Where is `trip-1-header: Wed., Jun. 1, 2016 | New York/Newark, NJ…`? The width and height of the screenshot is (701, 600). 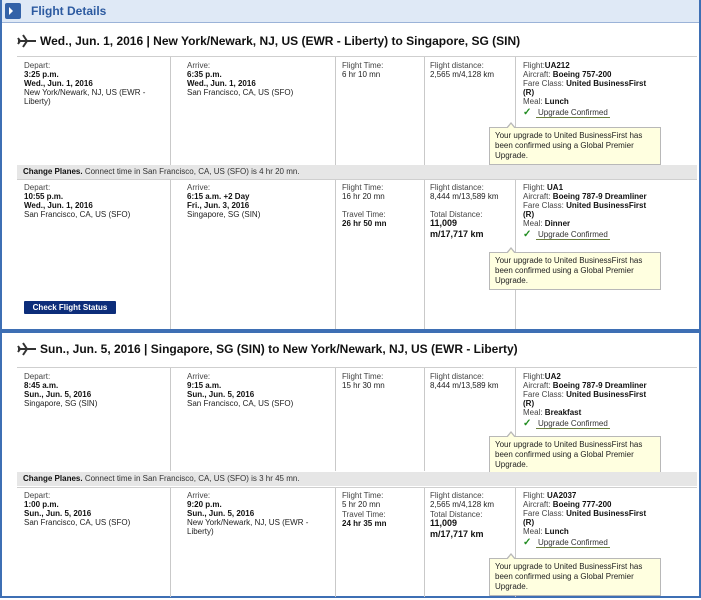 trip-1-header: Wed., Jun. 1, 2016 | New York/Newark, NJ… is located at coordinates (350, 41).